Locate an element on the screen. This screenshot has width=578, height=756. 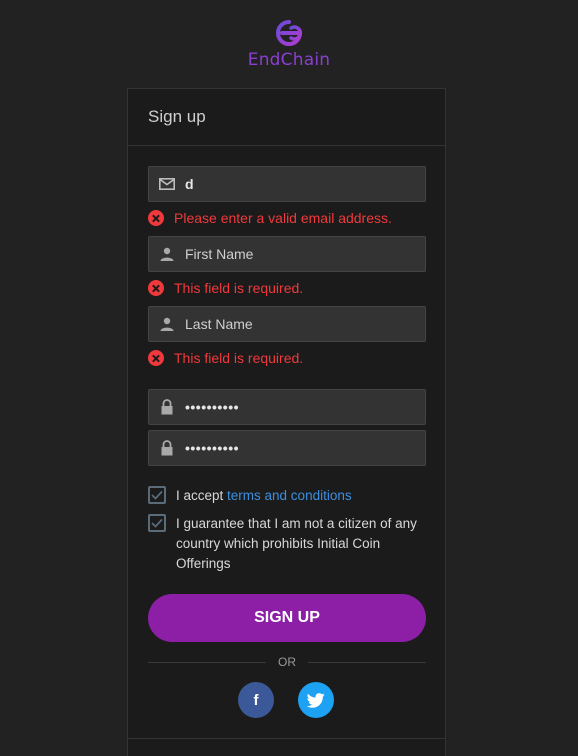
signup-button: SIGN UP is located at coordinates (287, 618).